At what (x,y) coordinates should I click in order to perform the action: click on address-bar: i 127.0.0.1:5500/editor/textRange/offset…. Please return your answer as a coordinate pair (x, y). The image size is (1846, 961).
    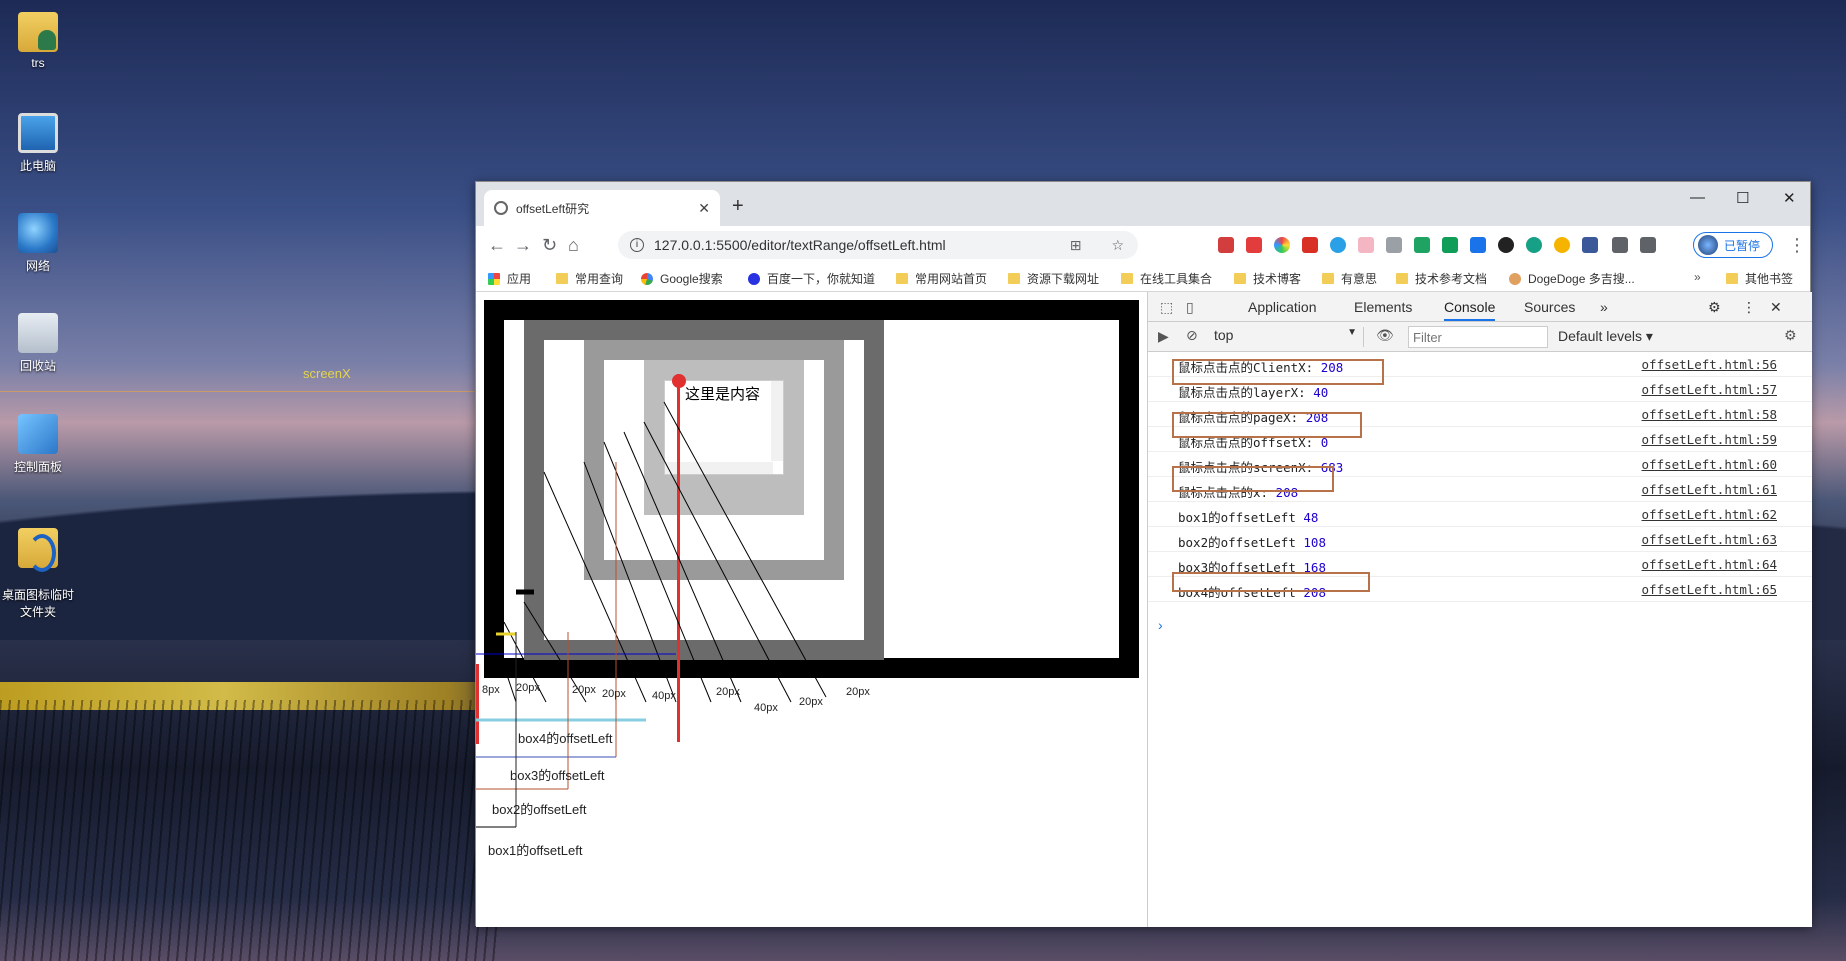
    Looking at the image, I should click on (878, 245).